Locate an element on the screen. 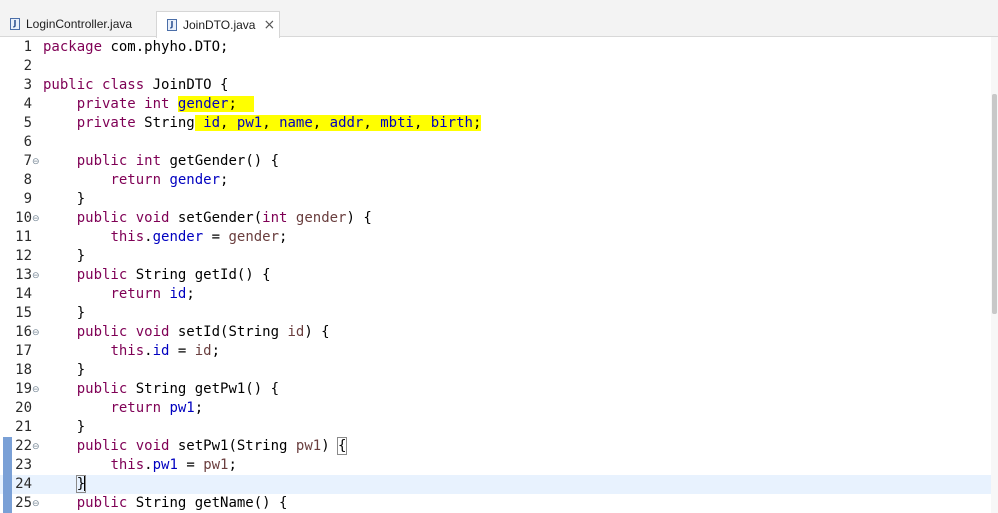 Image resolution: width=998 pixels, height=513 pixels. code-text: return id; is located at coordinates (119, 294).